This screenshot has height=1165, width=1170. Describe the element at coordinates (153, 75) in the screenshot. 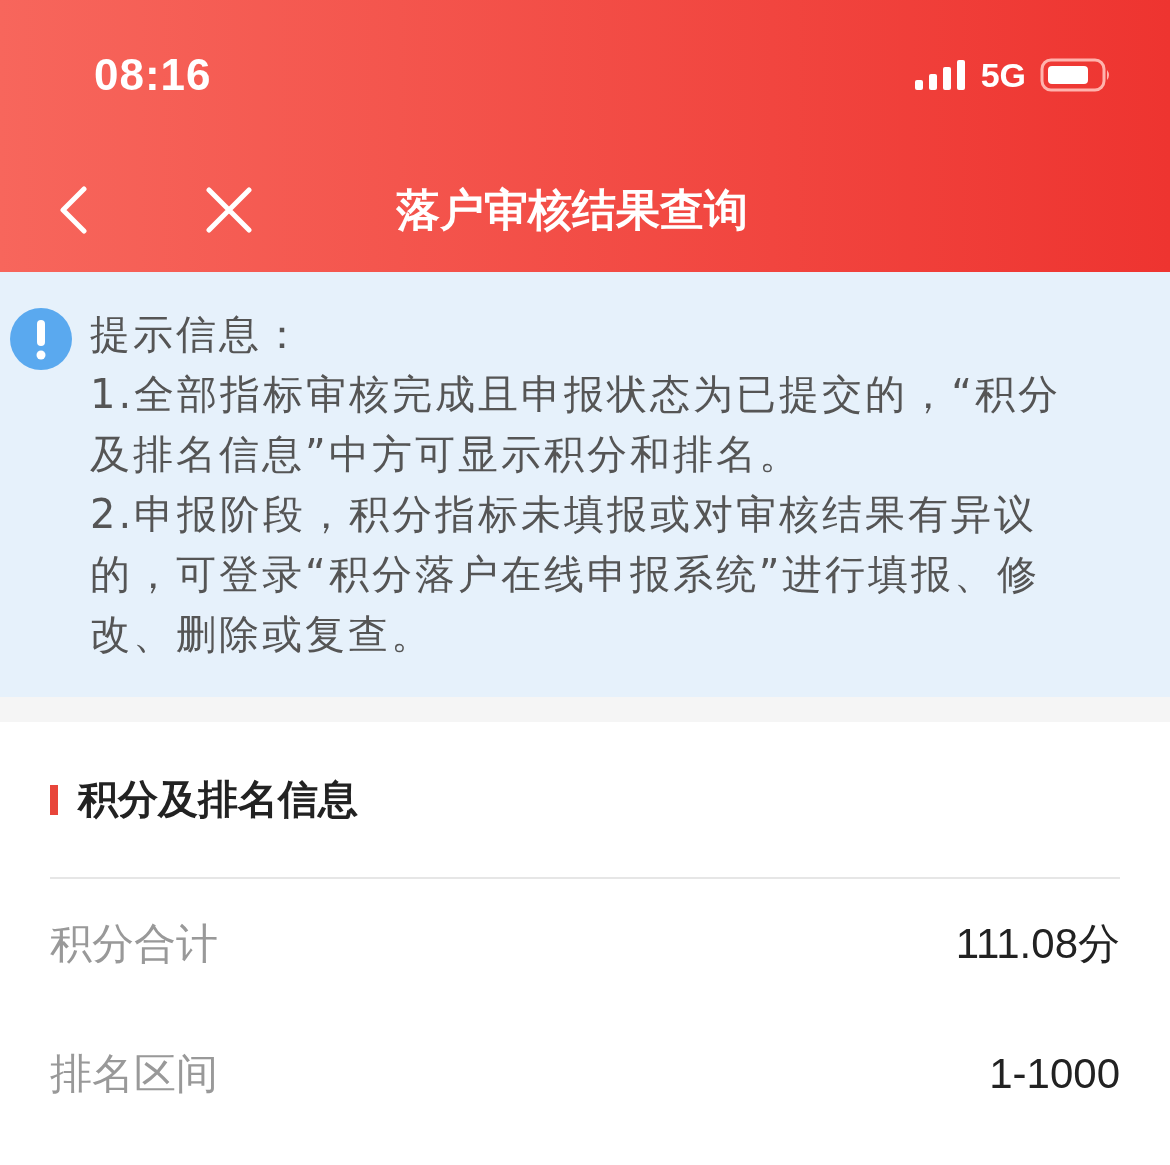

I see `status-time: 08:16` at that location.